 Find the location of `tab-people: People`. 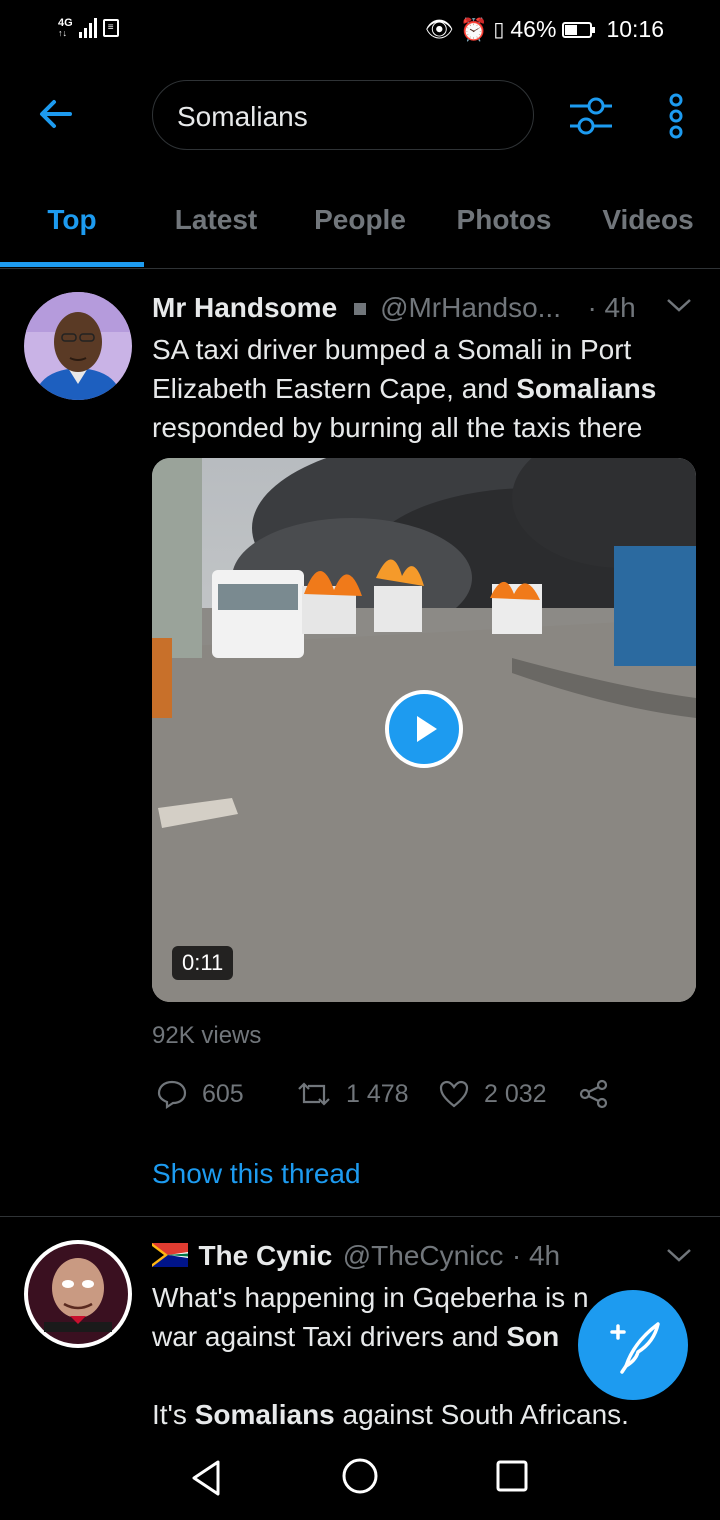

tab-people: People is located at coordinates (360, 220).